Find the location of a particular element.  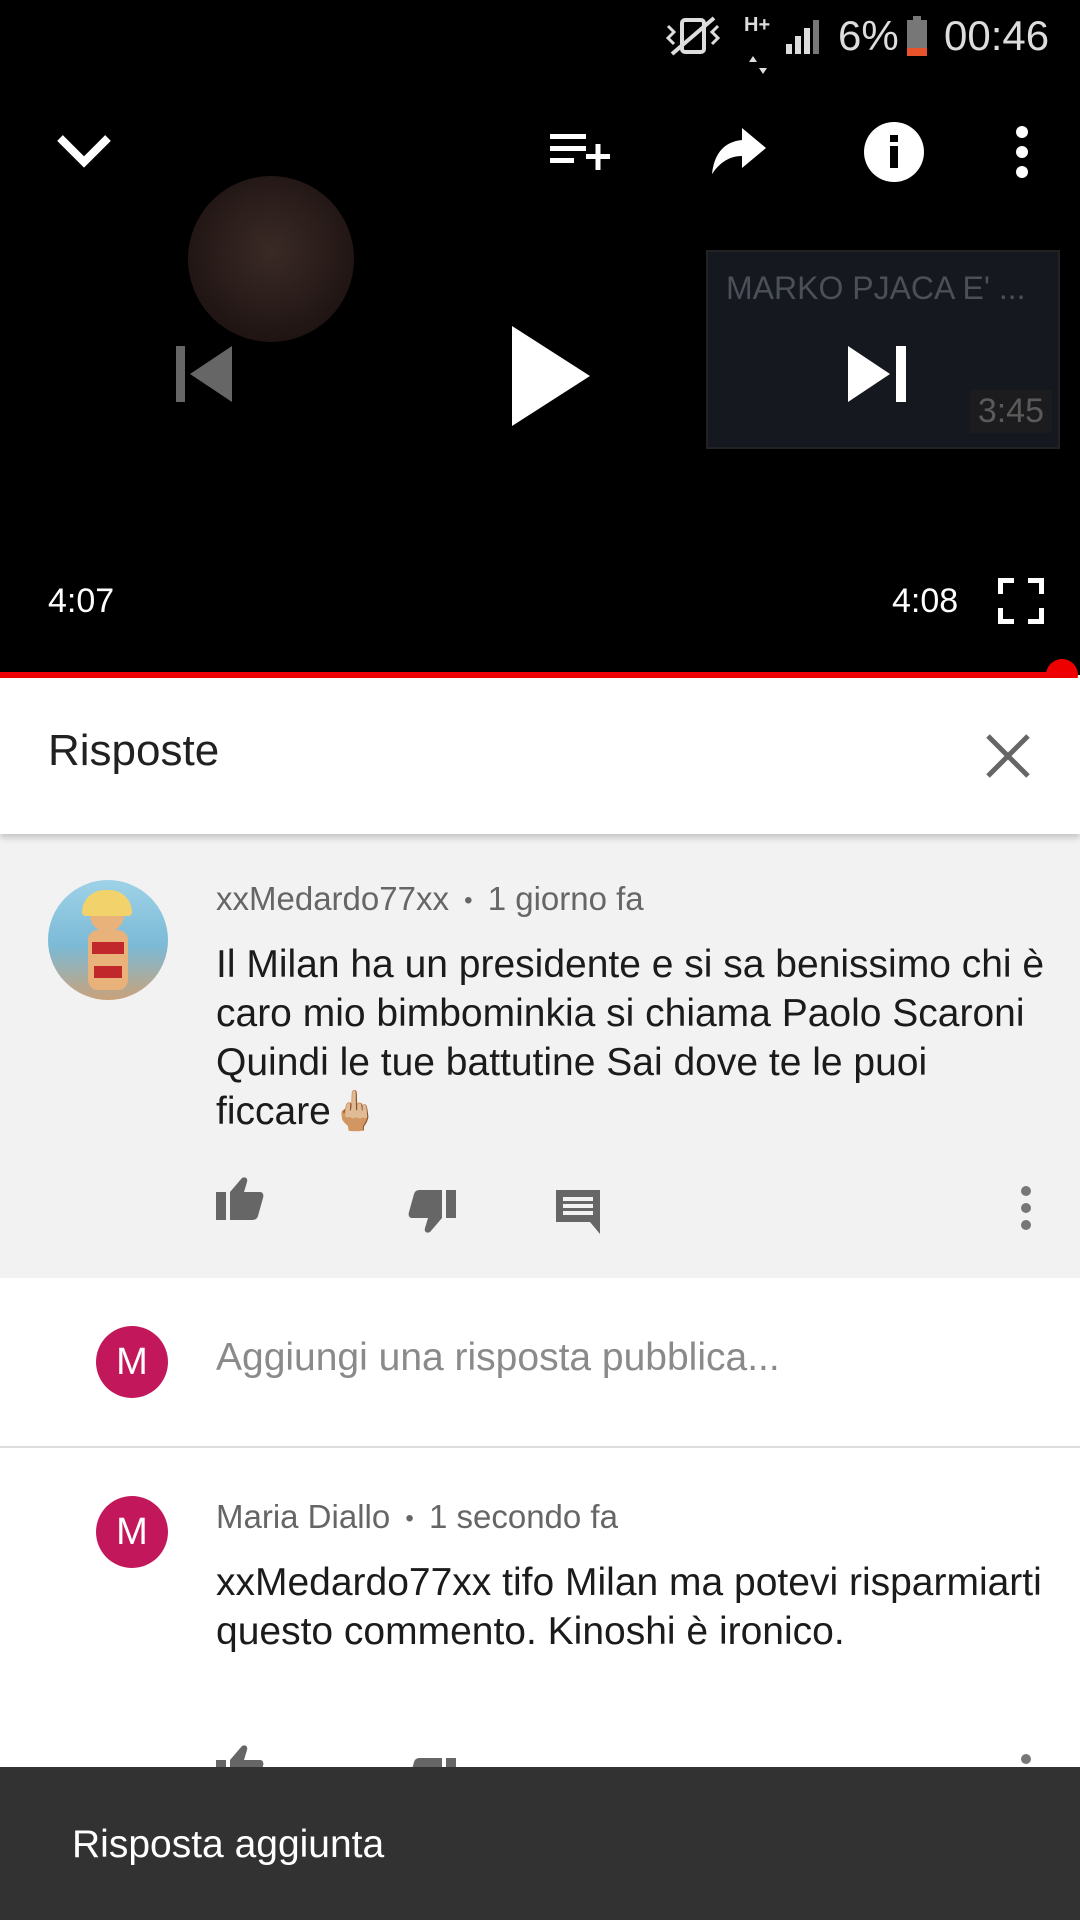

close-icon is located at coordinates (1008, 758).